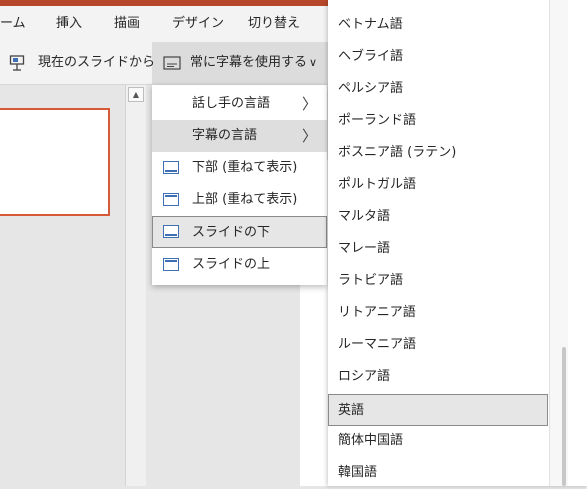  I want to click on menu-item-label: 字幕の言語, so click(225, 135).